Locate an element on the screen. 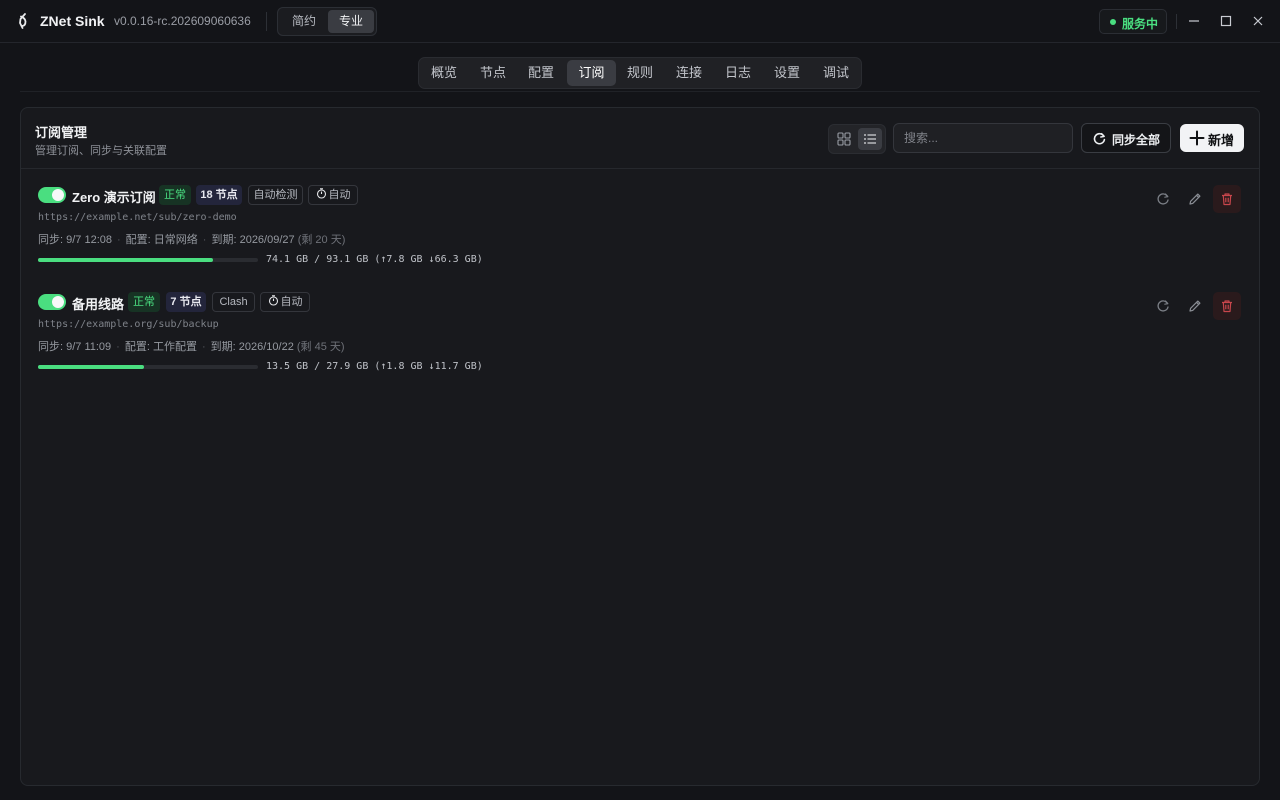 The width and height of the screenshot is (1280, 800). linked-config: 配置: 工作配置 is located at coordinates (160, 347).